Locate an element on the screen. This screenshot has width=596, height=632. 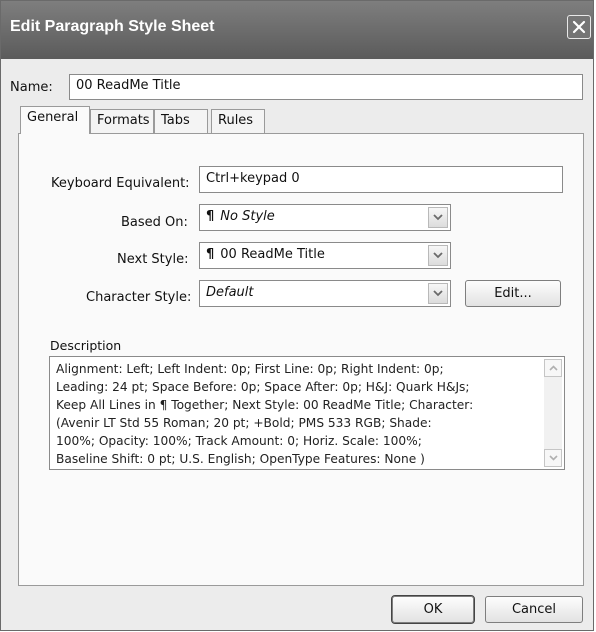
close-icon is located at coordinates (579, 27).